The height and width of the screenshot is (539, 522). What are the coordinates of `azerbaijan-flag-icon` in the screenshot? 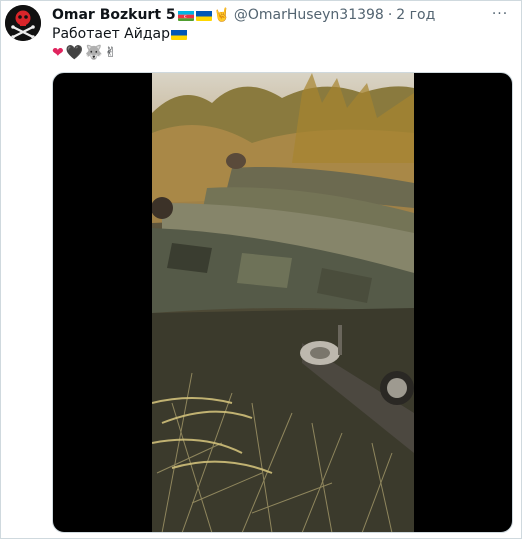 It's located at (185, 15).